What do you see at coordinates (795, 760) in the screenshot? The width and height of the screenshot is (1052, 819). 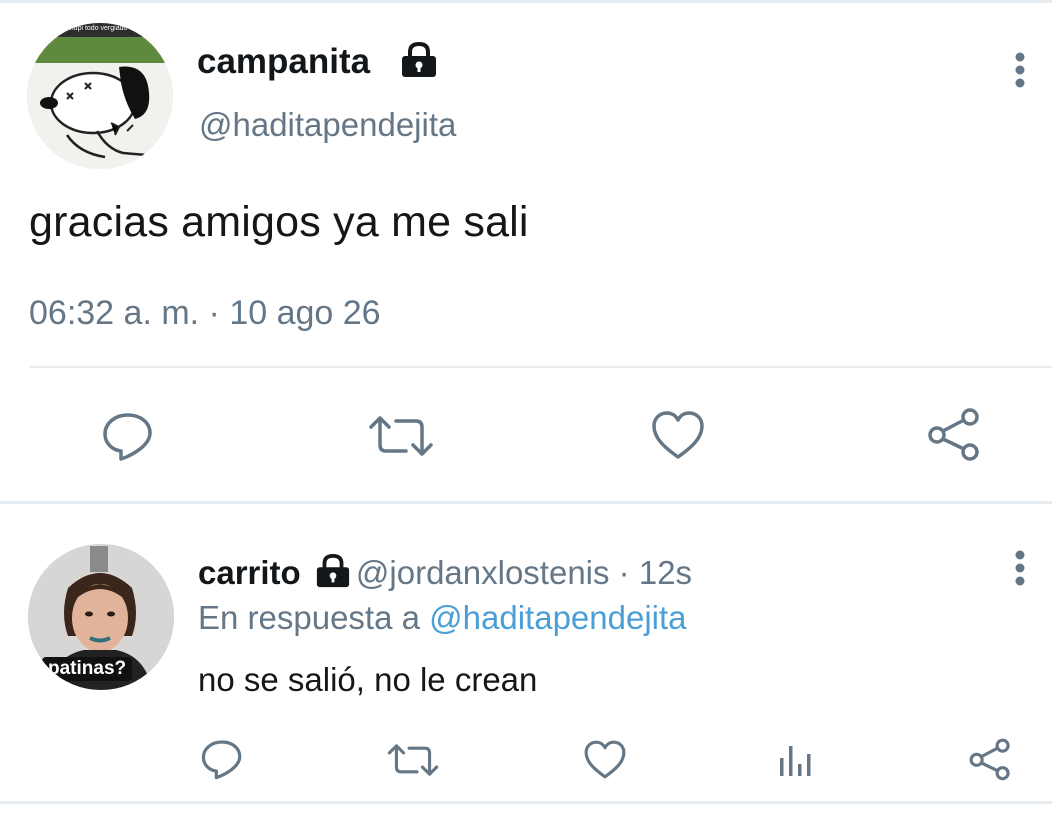 I see `analytics-icon` at bounding box center [795, 760].